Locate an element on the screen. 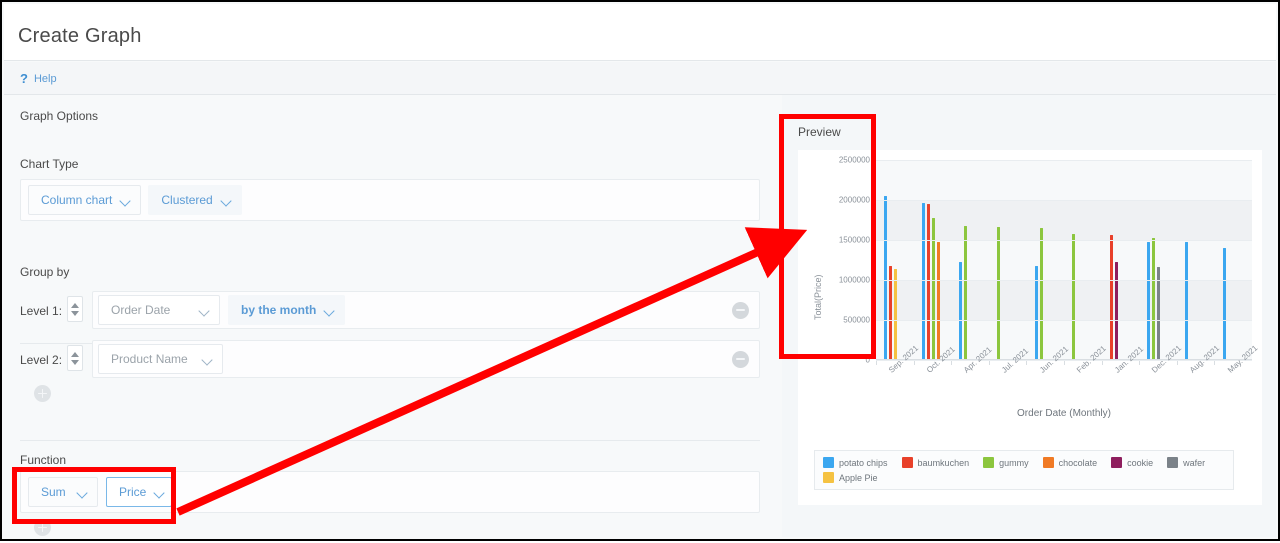 The height and width of the screenshot is (543, 1280). group-by-label: Group by is located at coordinates (45, 272).